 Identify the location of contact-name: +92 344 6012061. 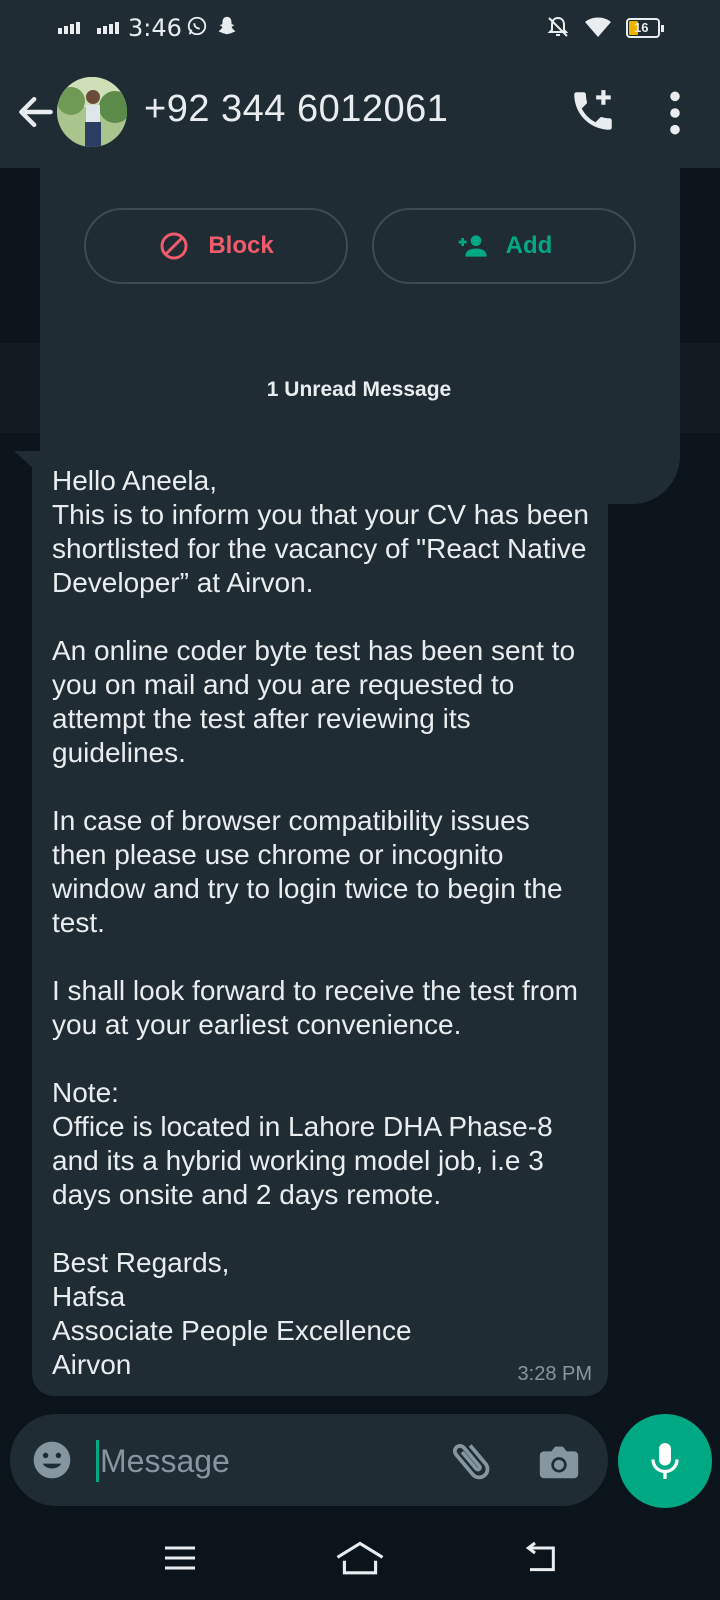
(296, 109).